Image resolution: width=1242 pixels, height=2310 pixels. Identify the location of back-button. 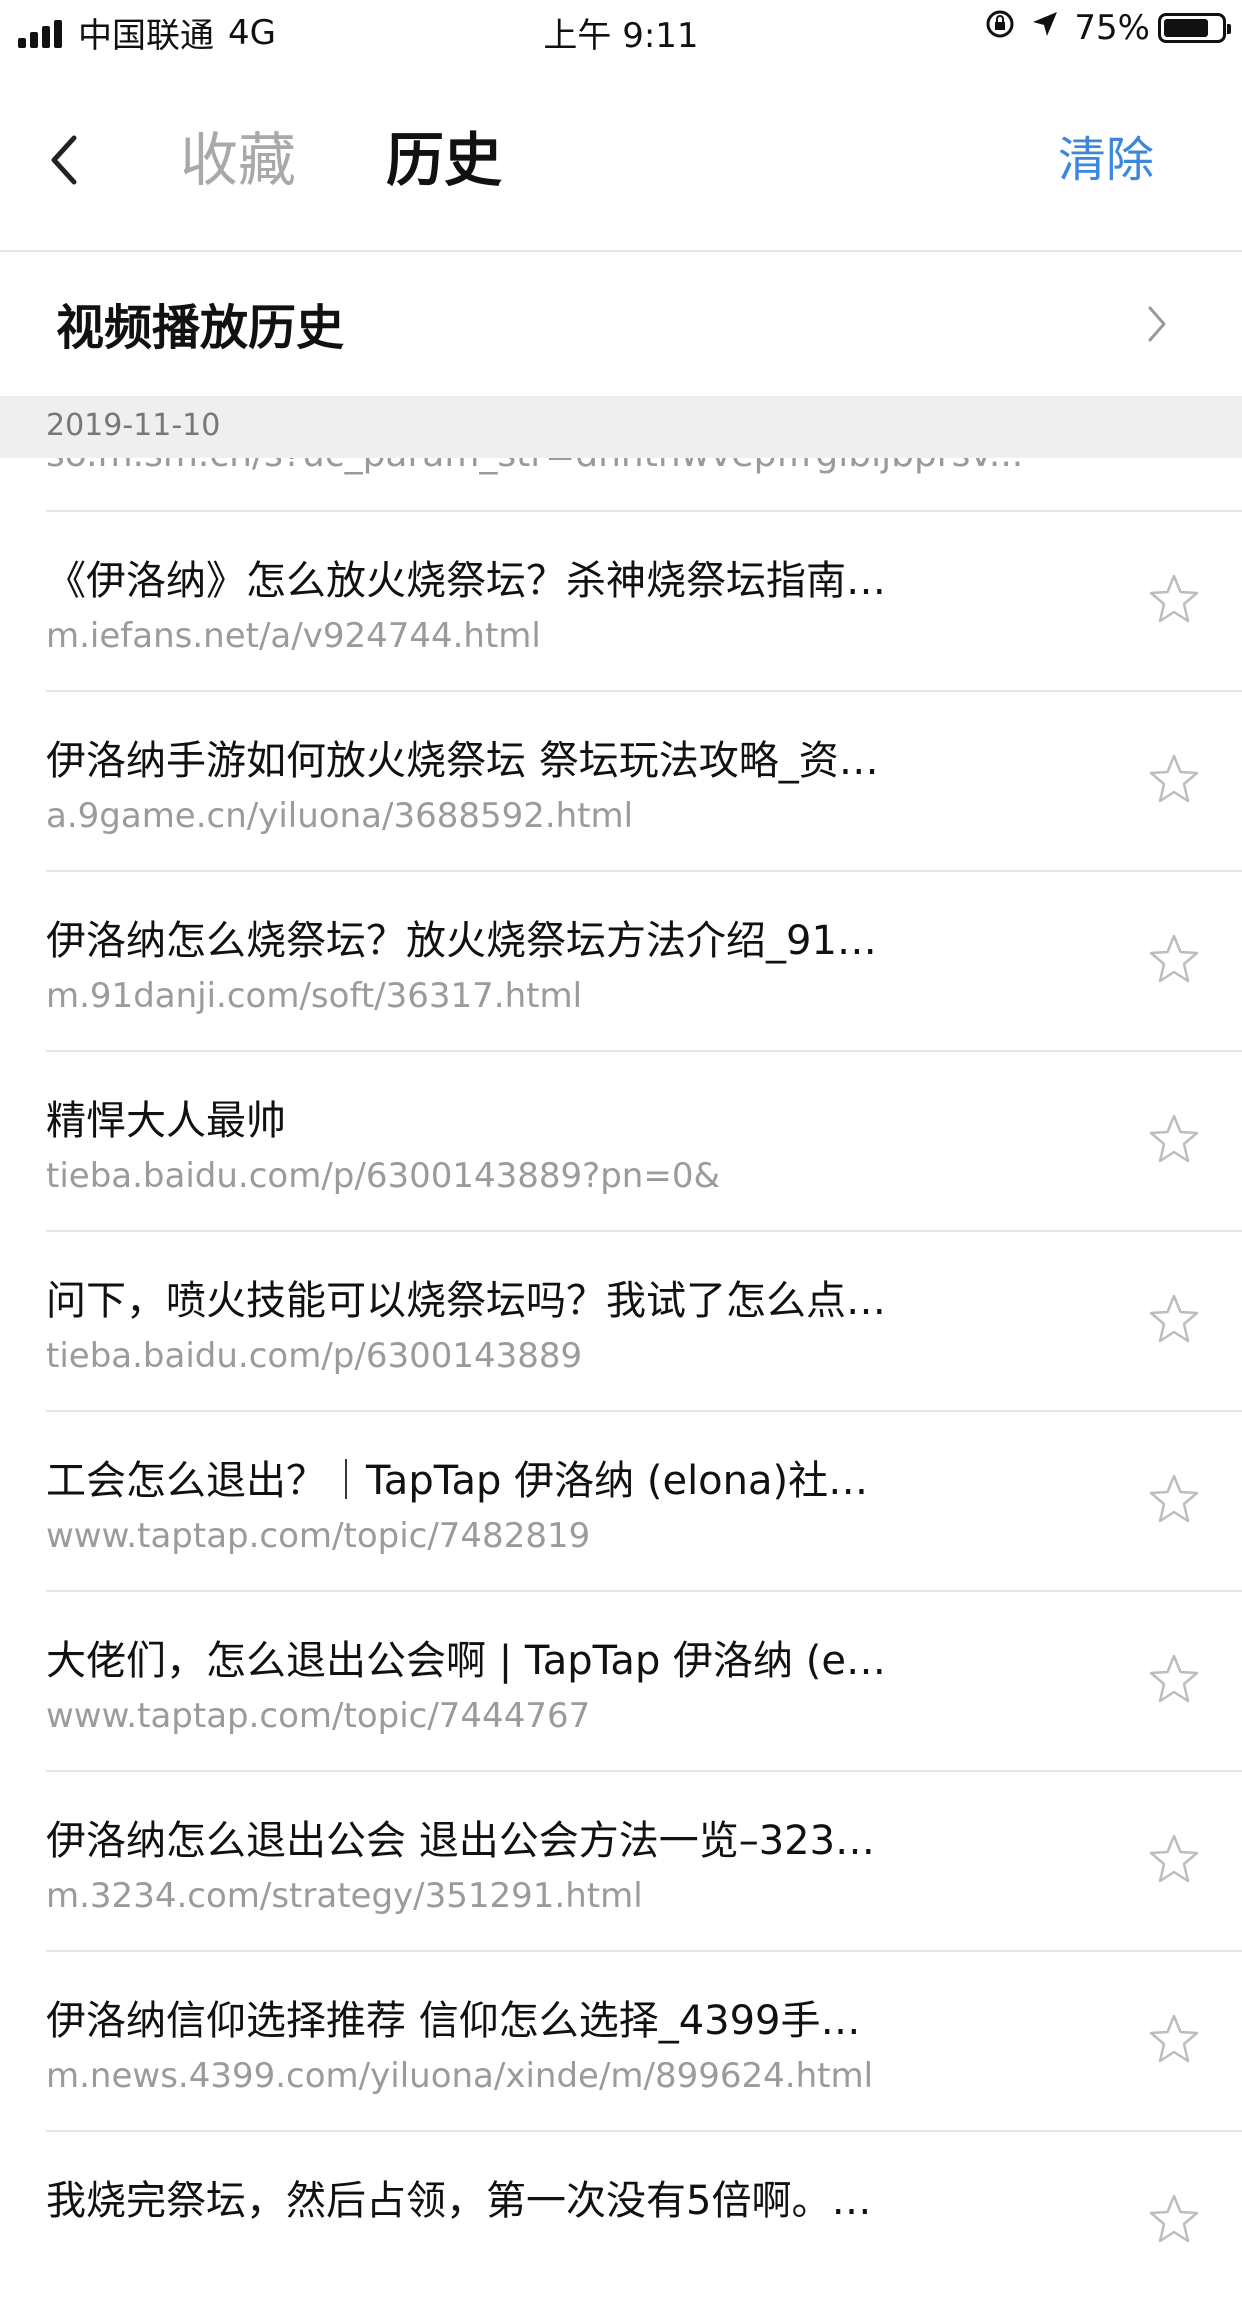
(66, 160).